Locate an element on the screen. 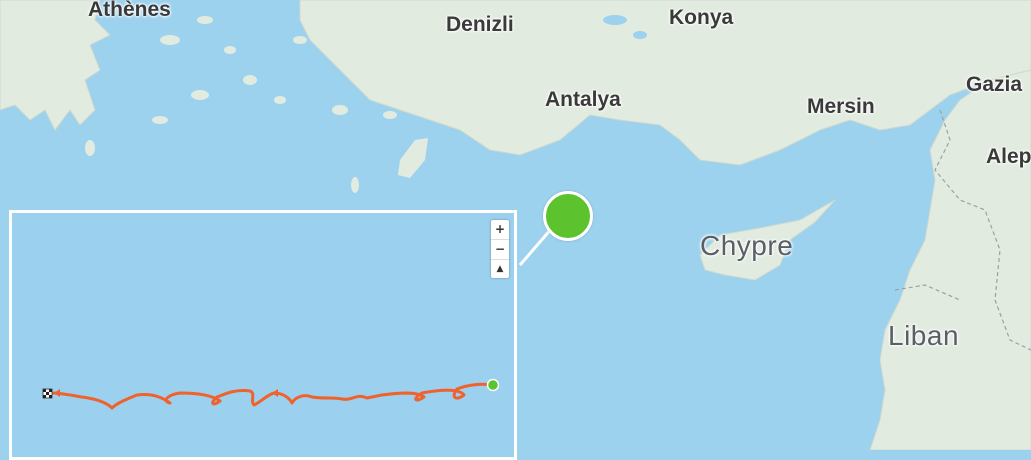  city-label-konya: Konya is located at coordinates (701, 17).